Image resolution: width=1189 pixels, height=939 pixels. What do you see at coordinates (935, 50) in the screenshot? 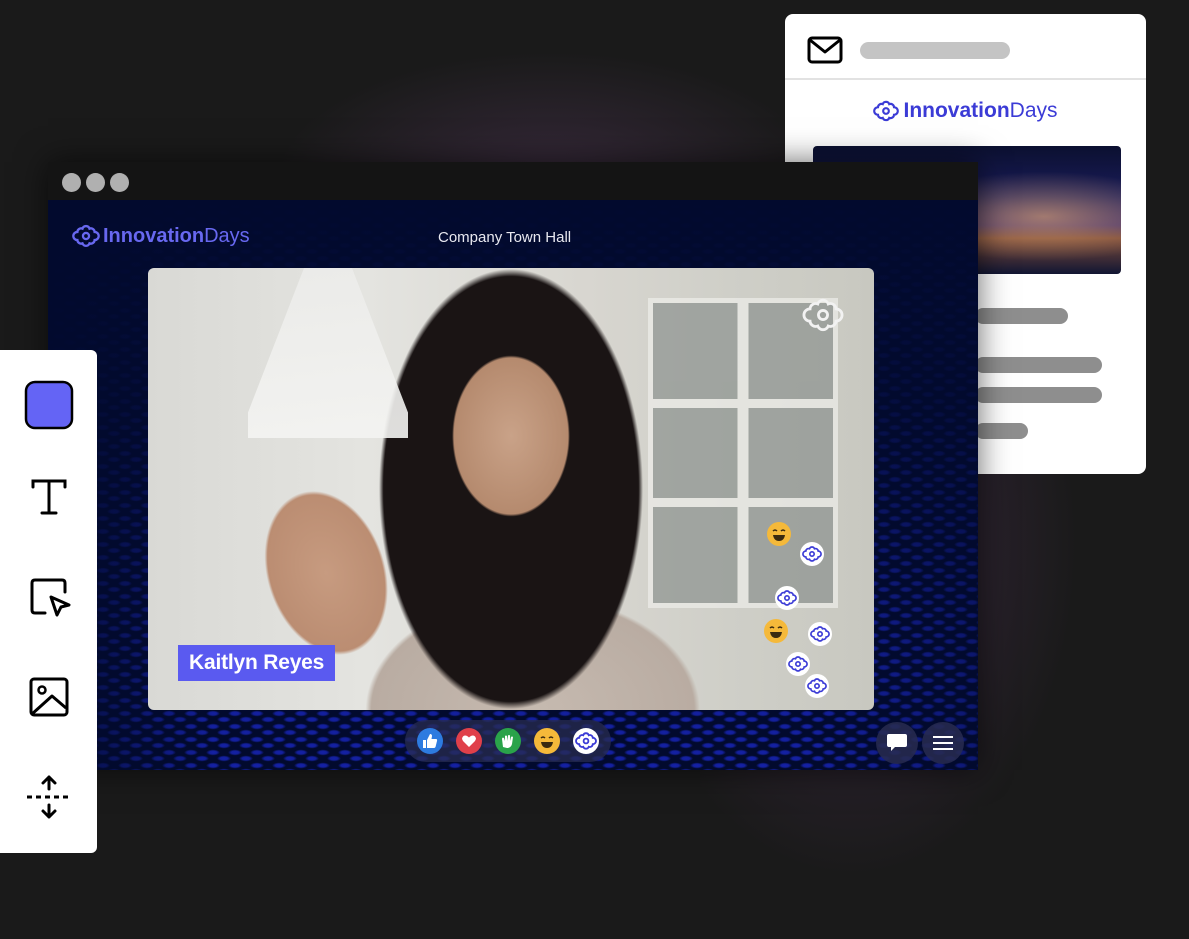
I see `email-subject-placeholder` at bounding box center [935, 50].